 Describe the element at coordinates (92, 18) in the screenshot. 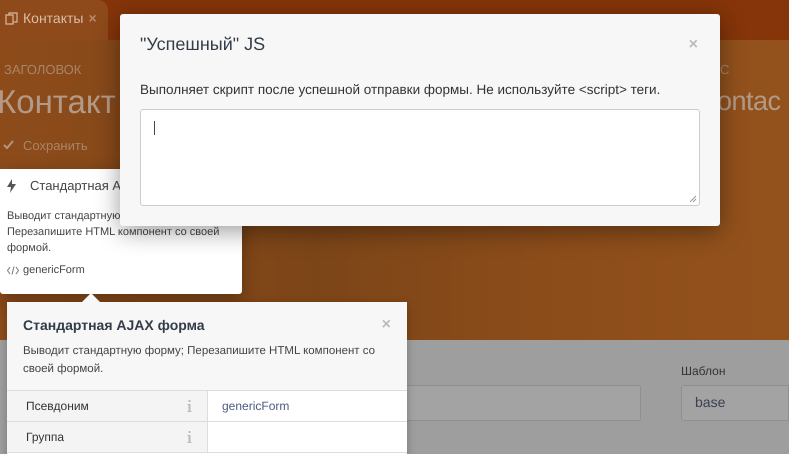

I see `close-button: ×` at that location.